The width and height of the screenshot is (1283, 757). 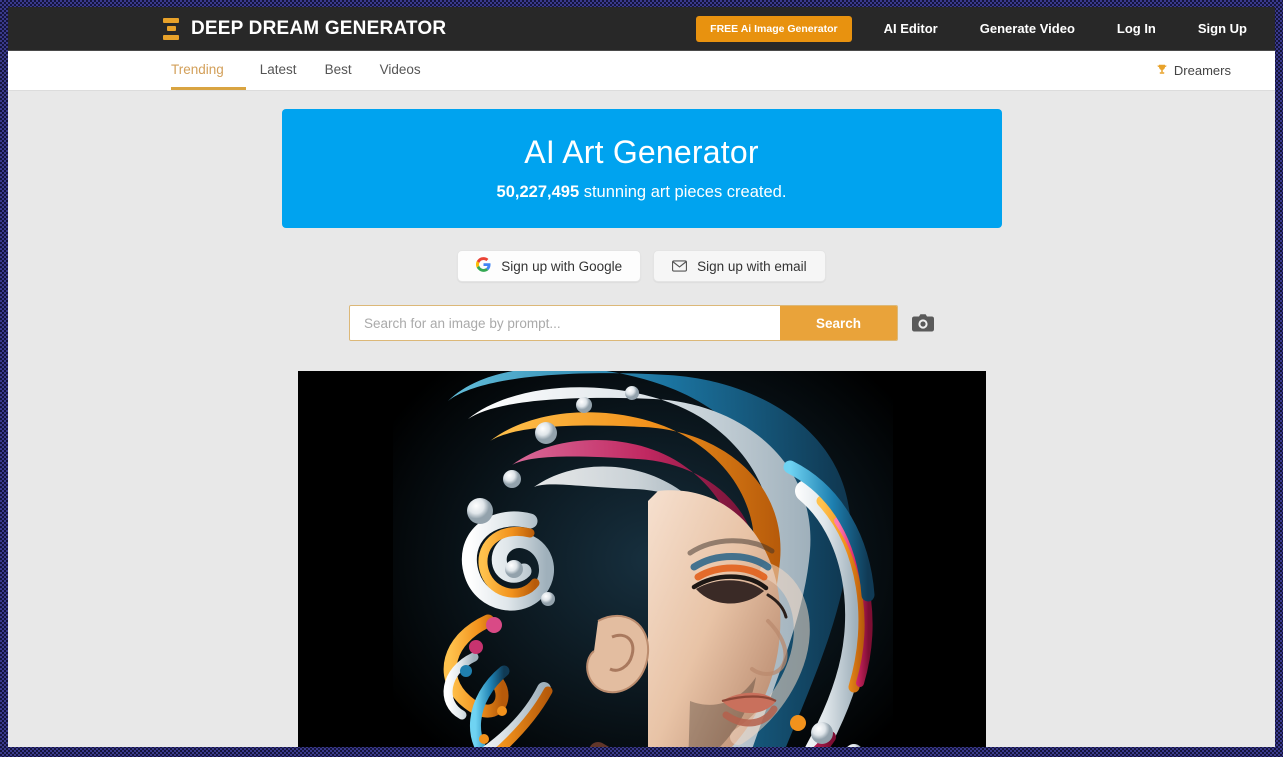 What do you see at coordinates (278, 70) in the screenshot?
I see `tab-latest: Latest` at bounding box center [278, 70].